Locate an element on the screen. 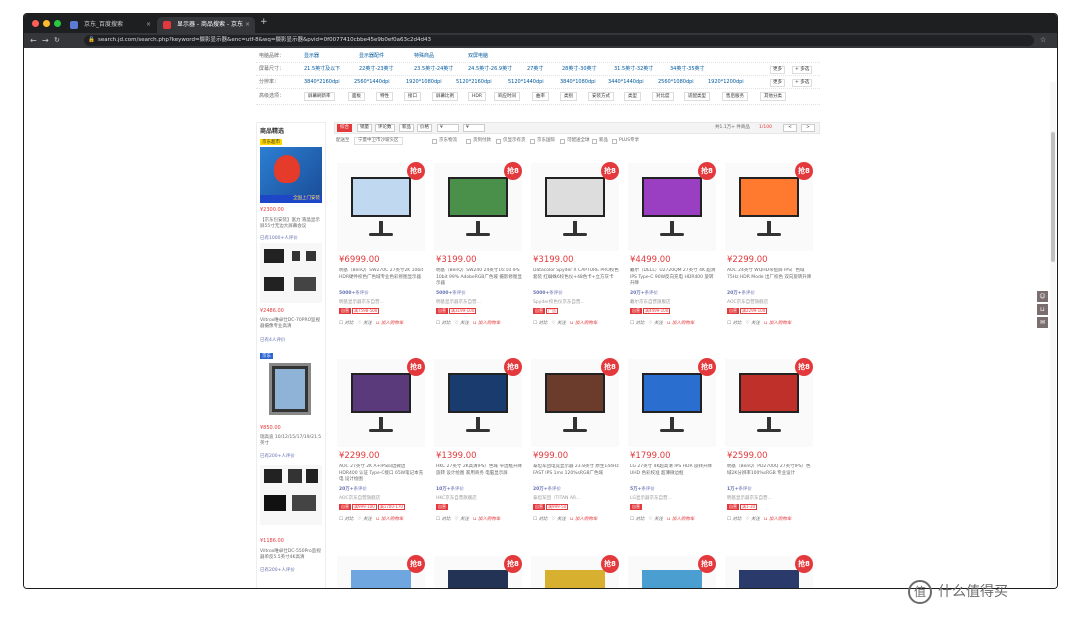 The image size is (1080, 617). user-icon: ☺ is located at coordinates (1042, 296).